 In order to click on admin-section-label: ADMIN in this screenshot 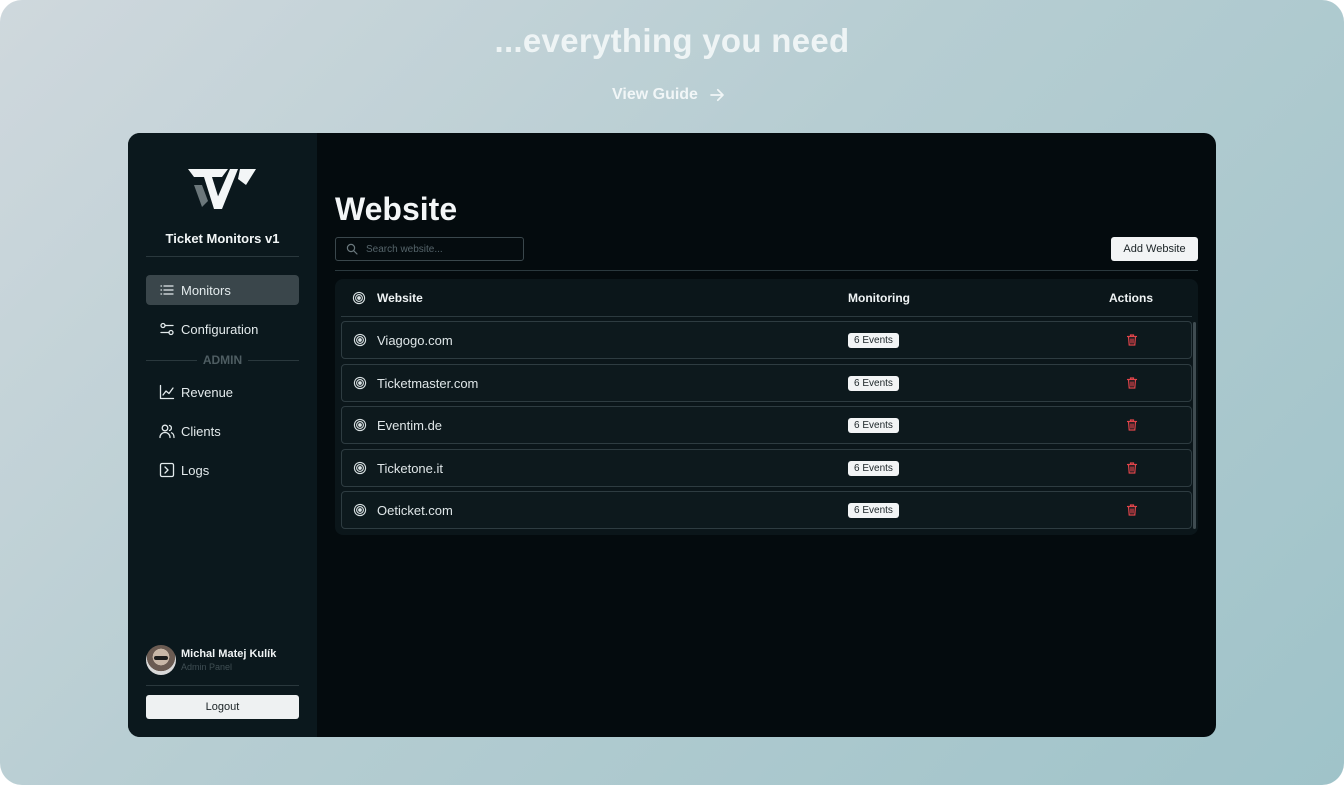, I will do `click(223, 360)`.